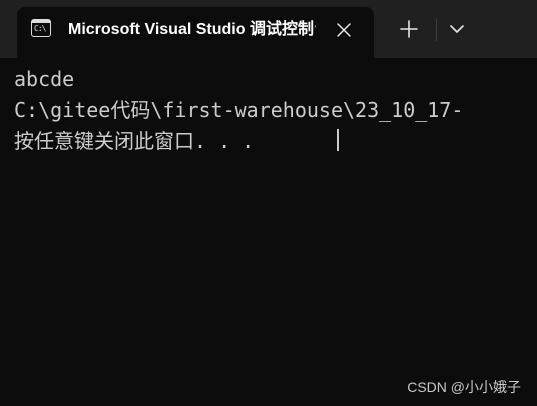 The image size is (537, 406). I want to click on tab-title: Microsoft Visual Studio 调试控制台, so click(192, 29).